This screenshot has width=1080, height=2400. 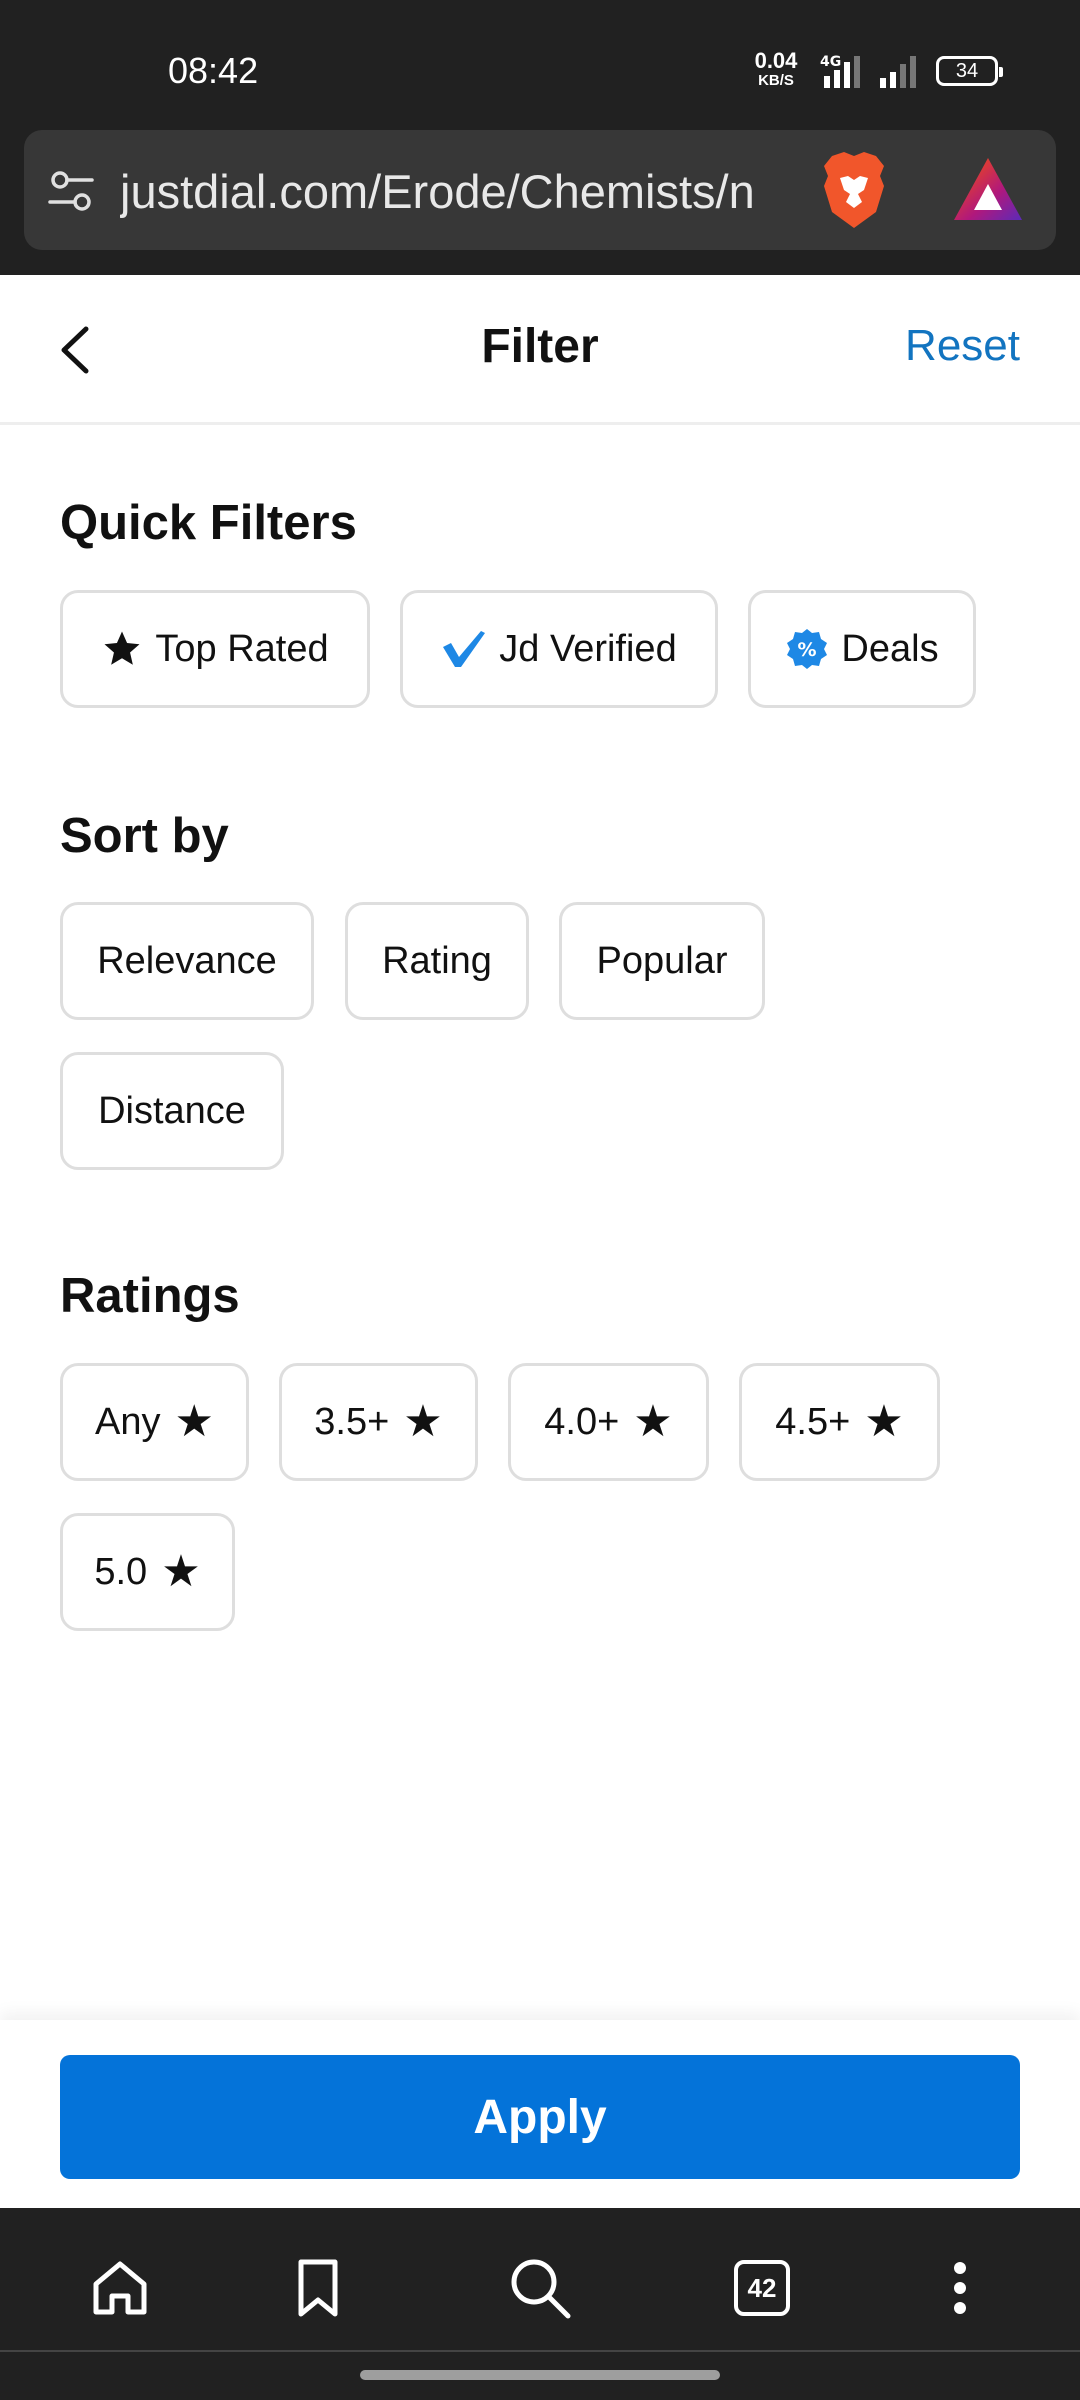 I want to click on apply-bar: Apply, so click(x=540, y=2114).